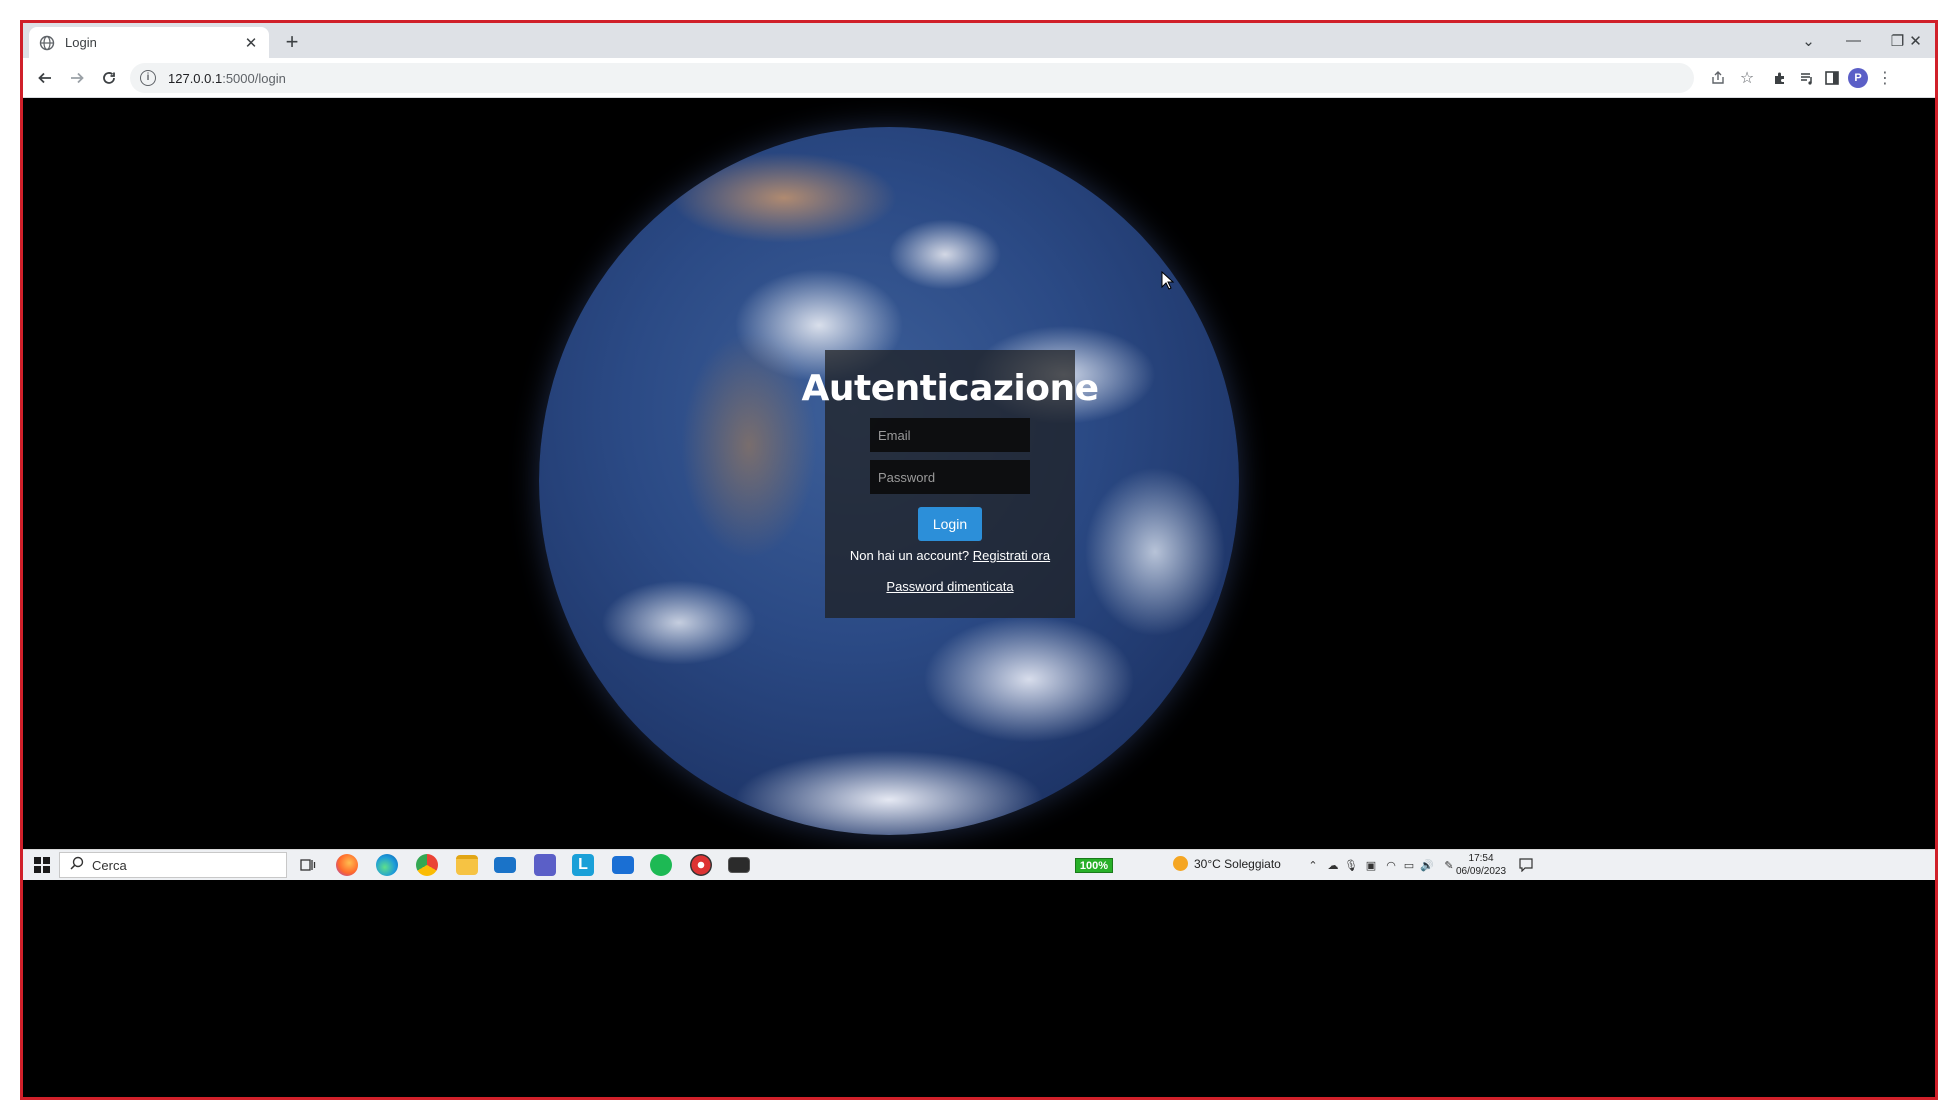  I want to click on close-tab-icon: ✕, so click(251, 43).